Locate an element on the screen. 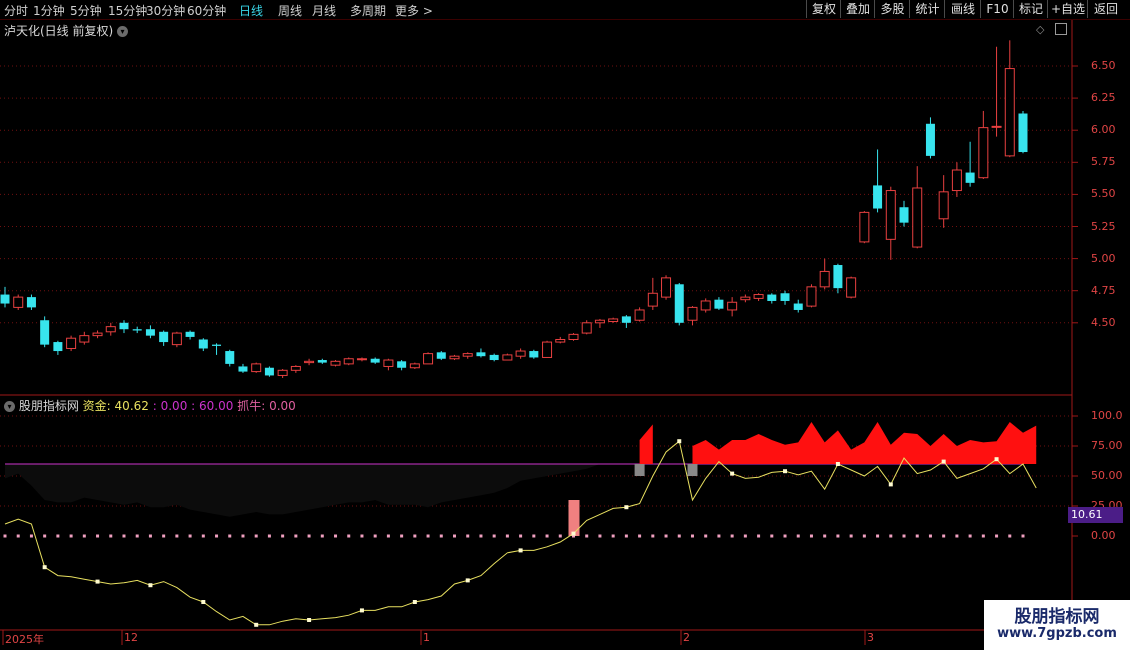 The image size is (1130, 650). price-label: 6.00 is located at coordinates (1103, 130).